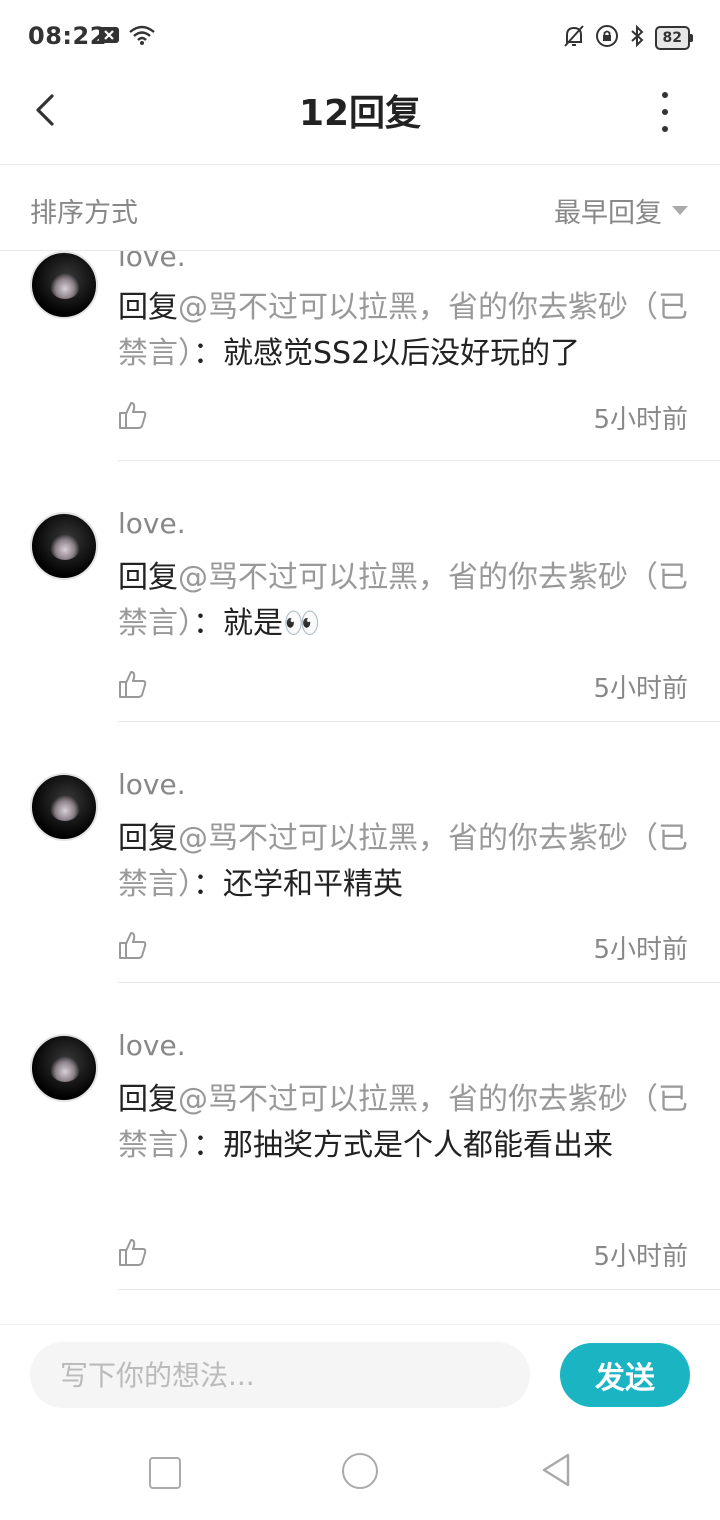 Image resolution: width=720 pixels, height=1520 pixels. I want to click on status-icons-right: 82, so click(628, 38).